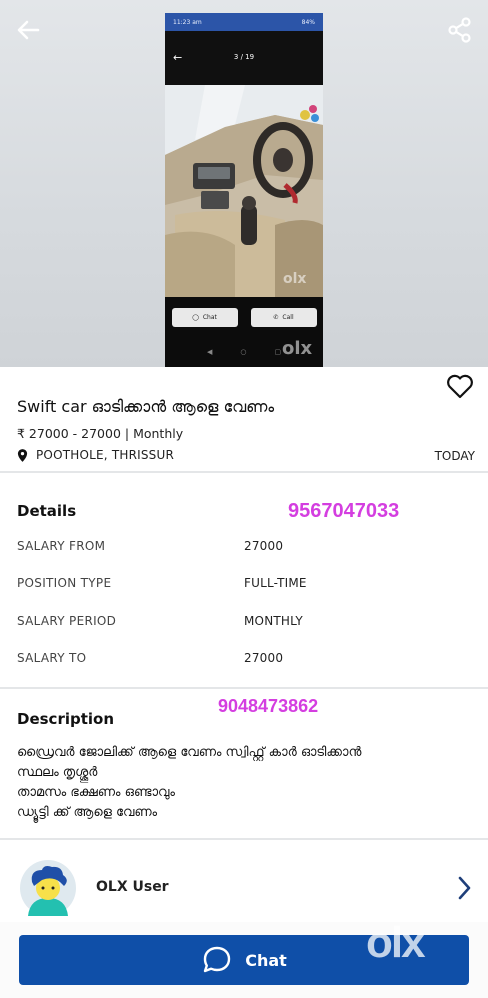 This screenshot has height=998, width=488. I want to click on share-icon, so click(459, 30).